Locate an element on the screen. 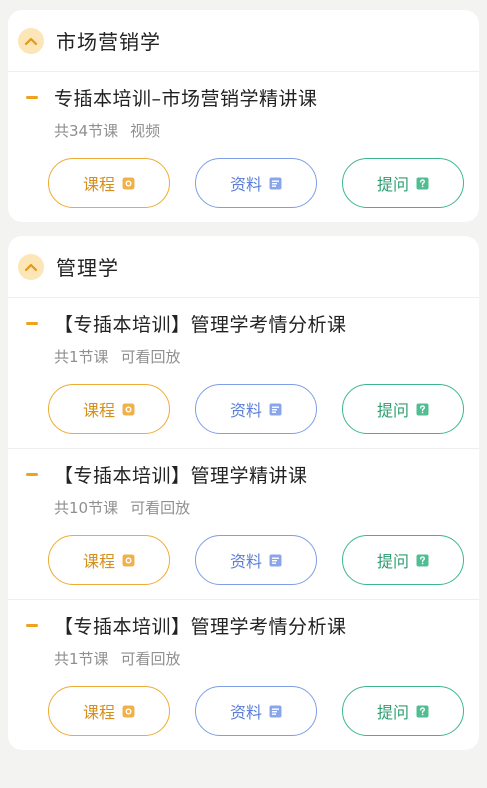  lesson-count: 共34节课 is located at coordinates (86, 131).